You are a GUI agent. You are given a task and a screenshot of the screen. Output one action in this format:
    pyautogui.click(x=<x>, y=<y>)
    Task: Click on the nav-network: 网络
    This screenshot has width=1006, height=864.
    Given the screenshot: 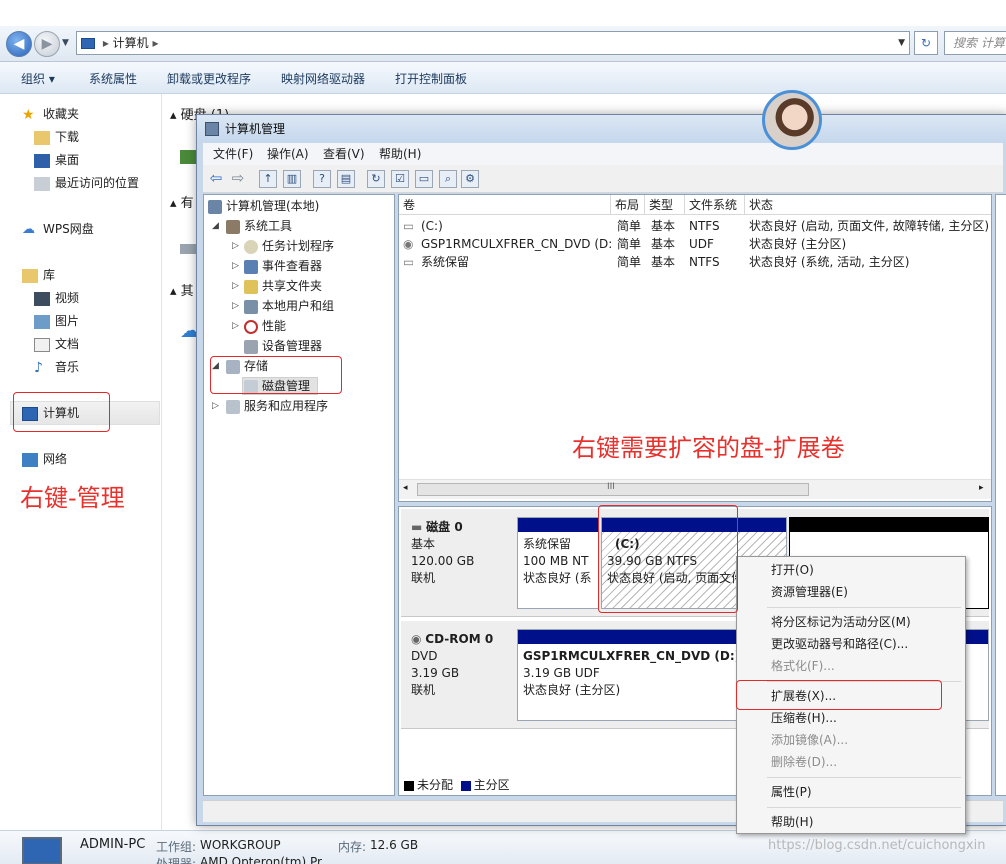 What is the action you would take?
    pyautogui.click(x=44, y=459)
    